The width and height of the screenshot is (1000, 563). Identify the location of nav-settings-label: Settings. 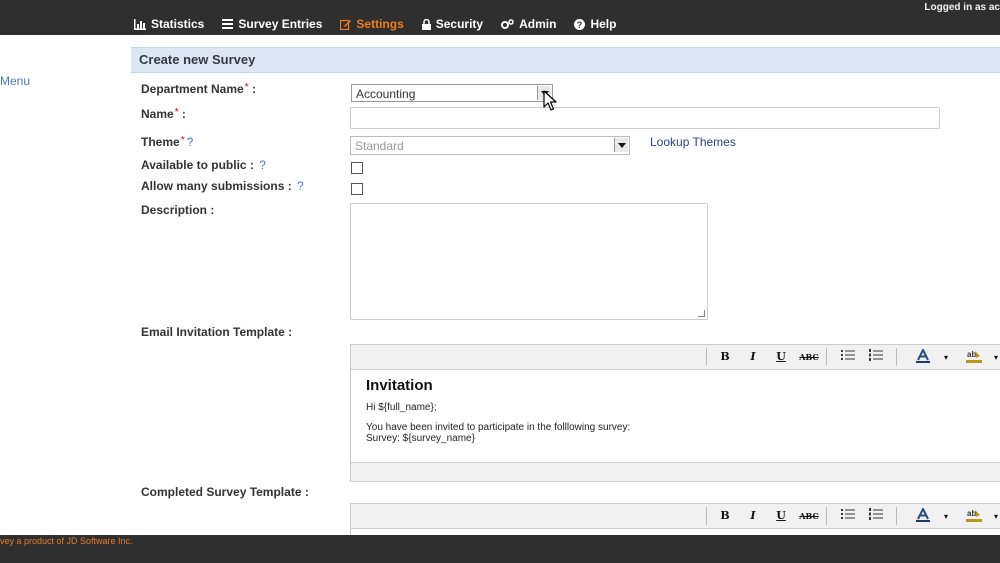
(380, 24).